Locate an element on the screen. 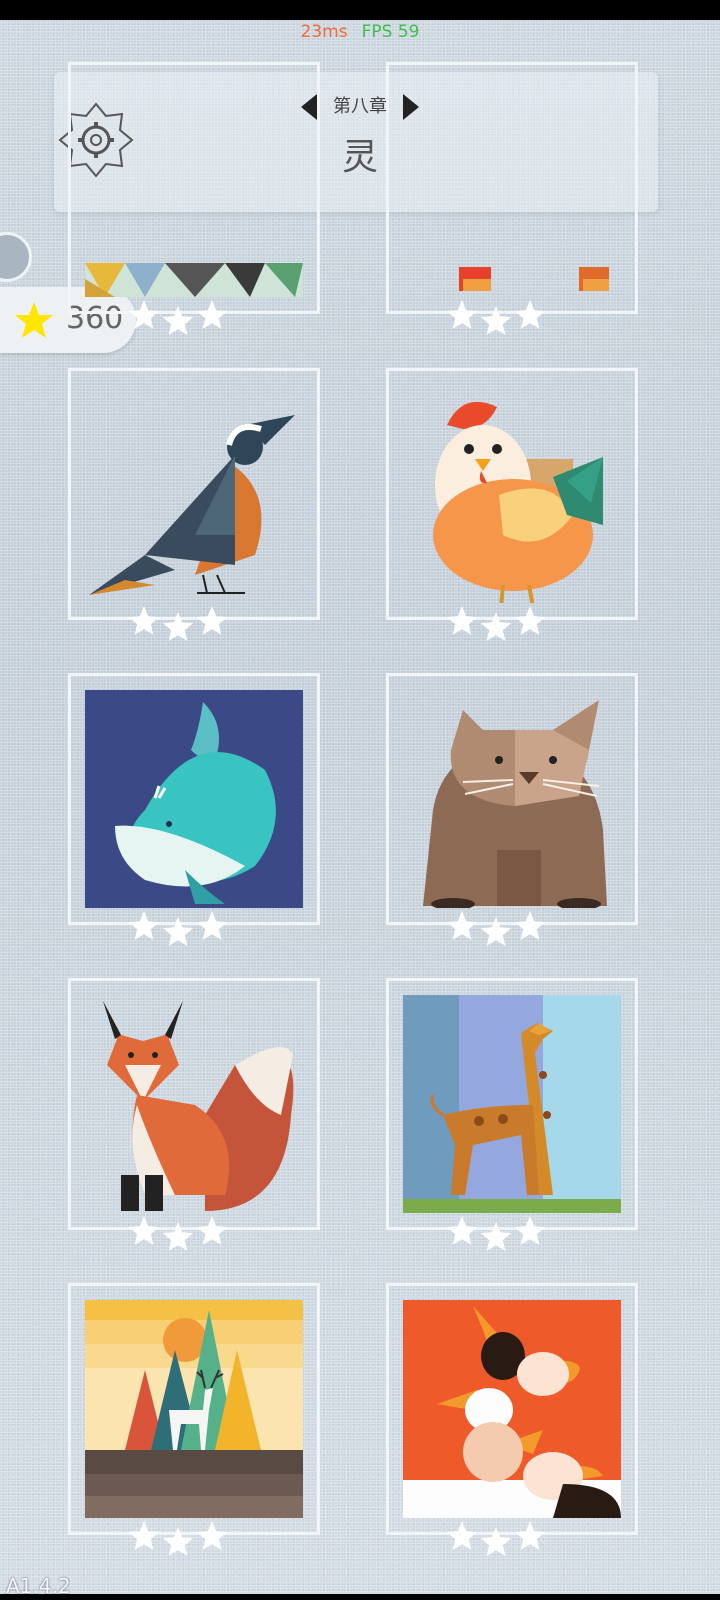 The height and width of the screenshot is (1600, 720). level-card-wombat is located at coordinates (512, 799).